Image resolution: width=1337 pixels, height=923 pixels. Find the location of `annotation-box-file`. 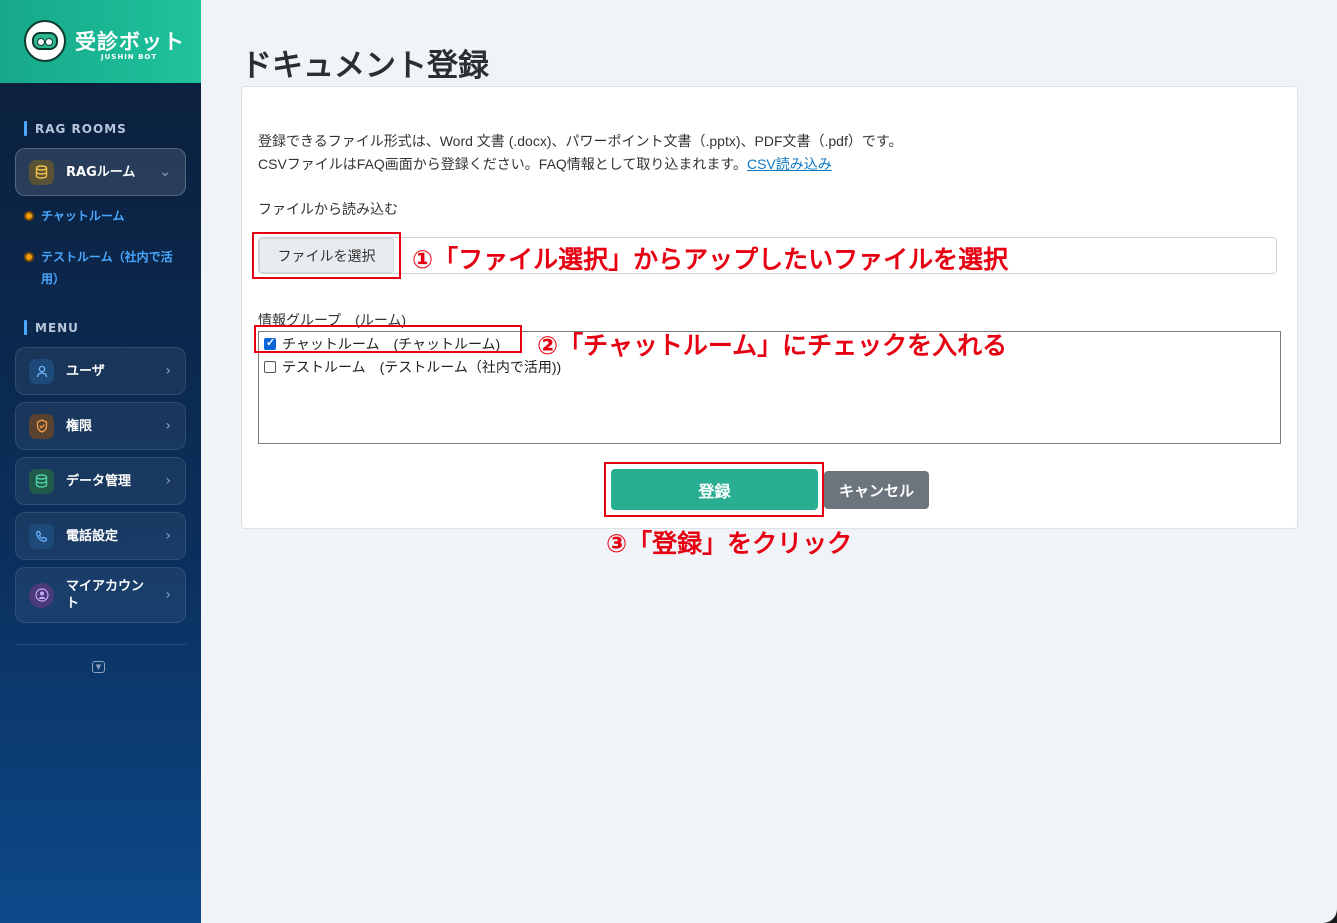

annotation-box-file is located at coordinates (326, 255).